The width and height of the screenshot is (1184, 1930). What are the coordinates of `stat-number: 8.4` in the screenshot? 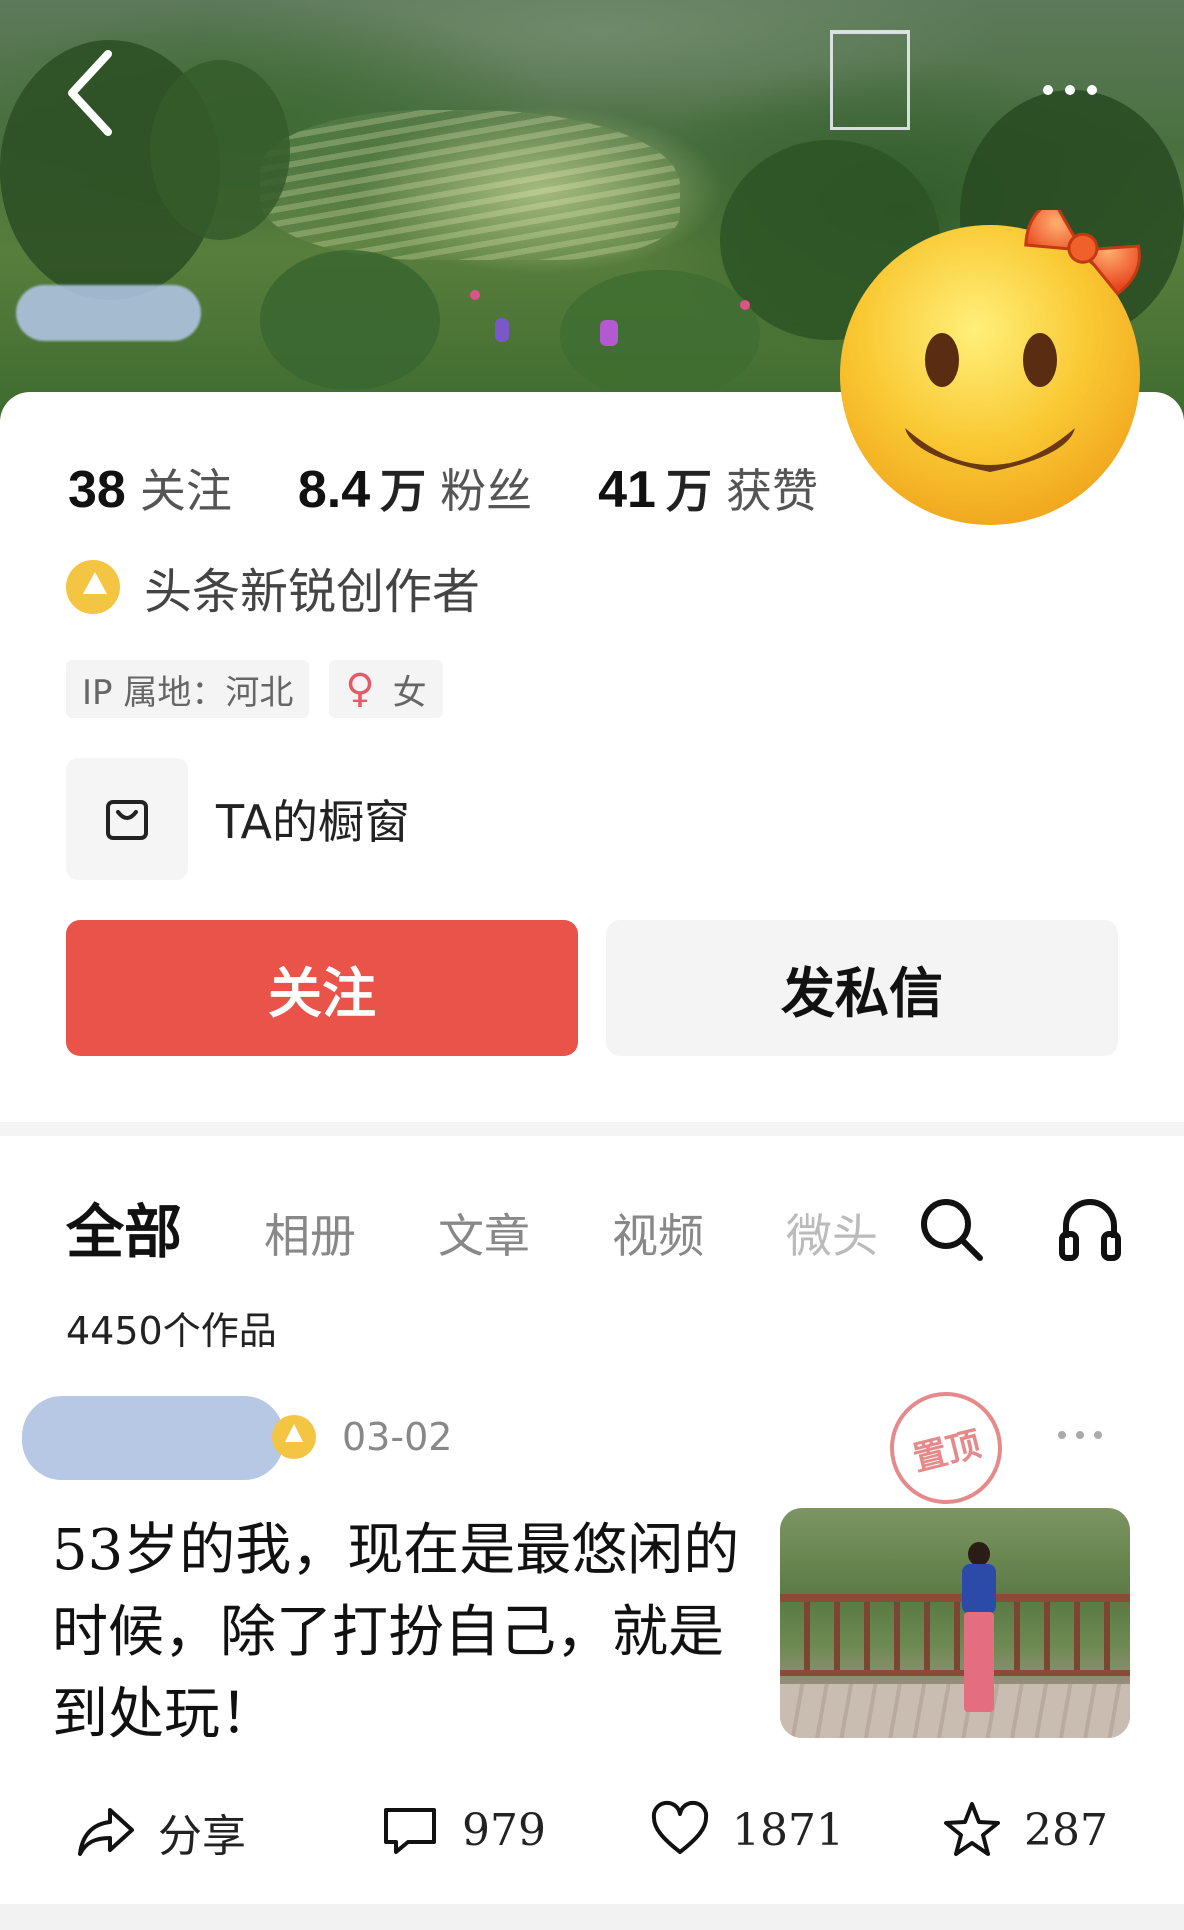 It's located at (334, 490).